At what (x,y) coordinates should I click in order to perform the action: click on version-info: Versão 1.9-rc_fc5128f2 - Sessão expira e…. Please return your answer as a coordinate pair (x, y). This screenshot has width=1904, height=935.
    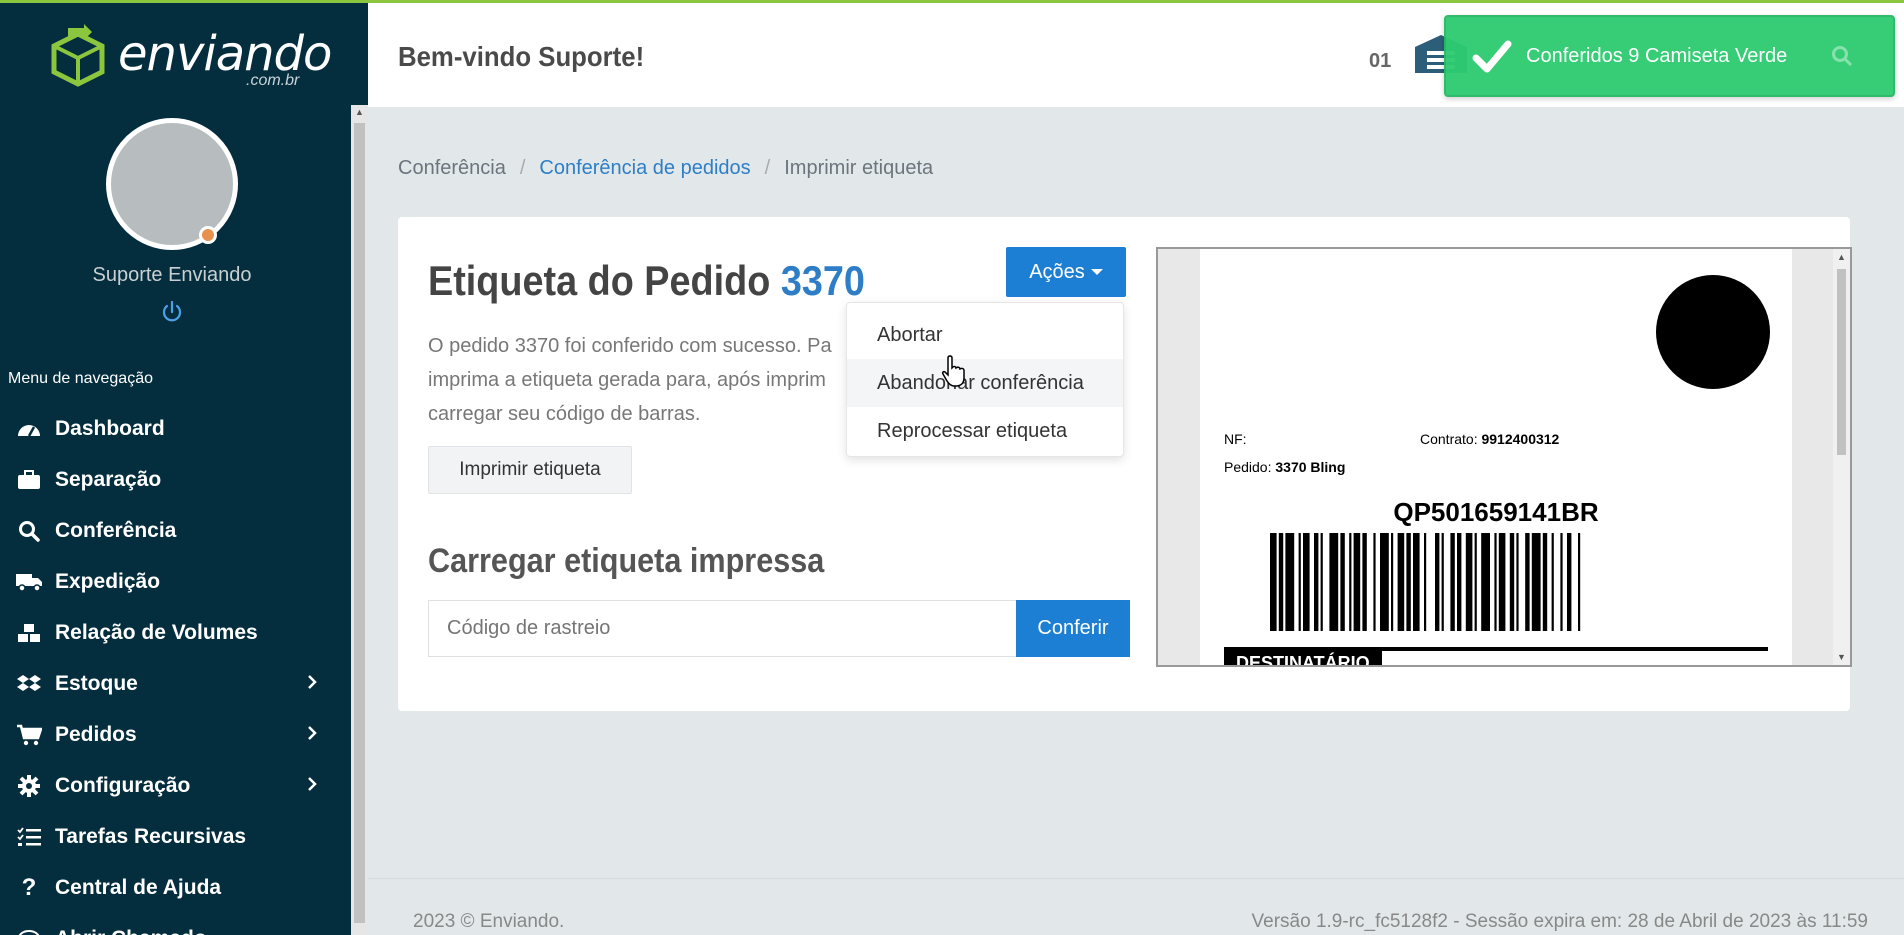
    Looking at the image, I should click on (1559, 921).